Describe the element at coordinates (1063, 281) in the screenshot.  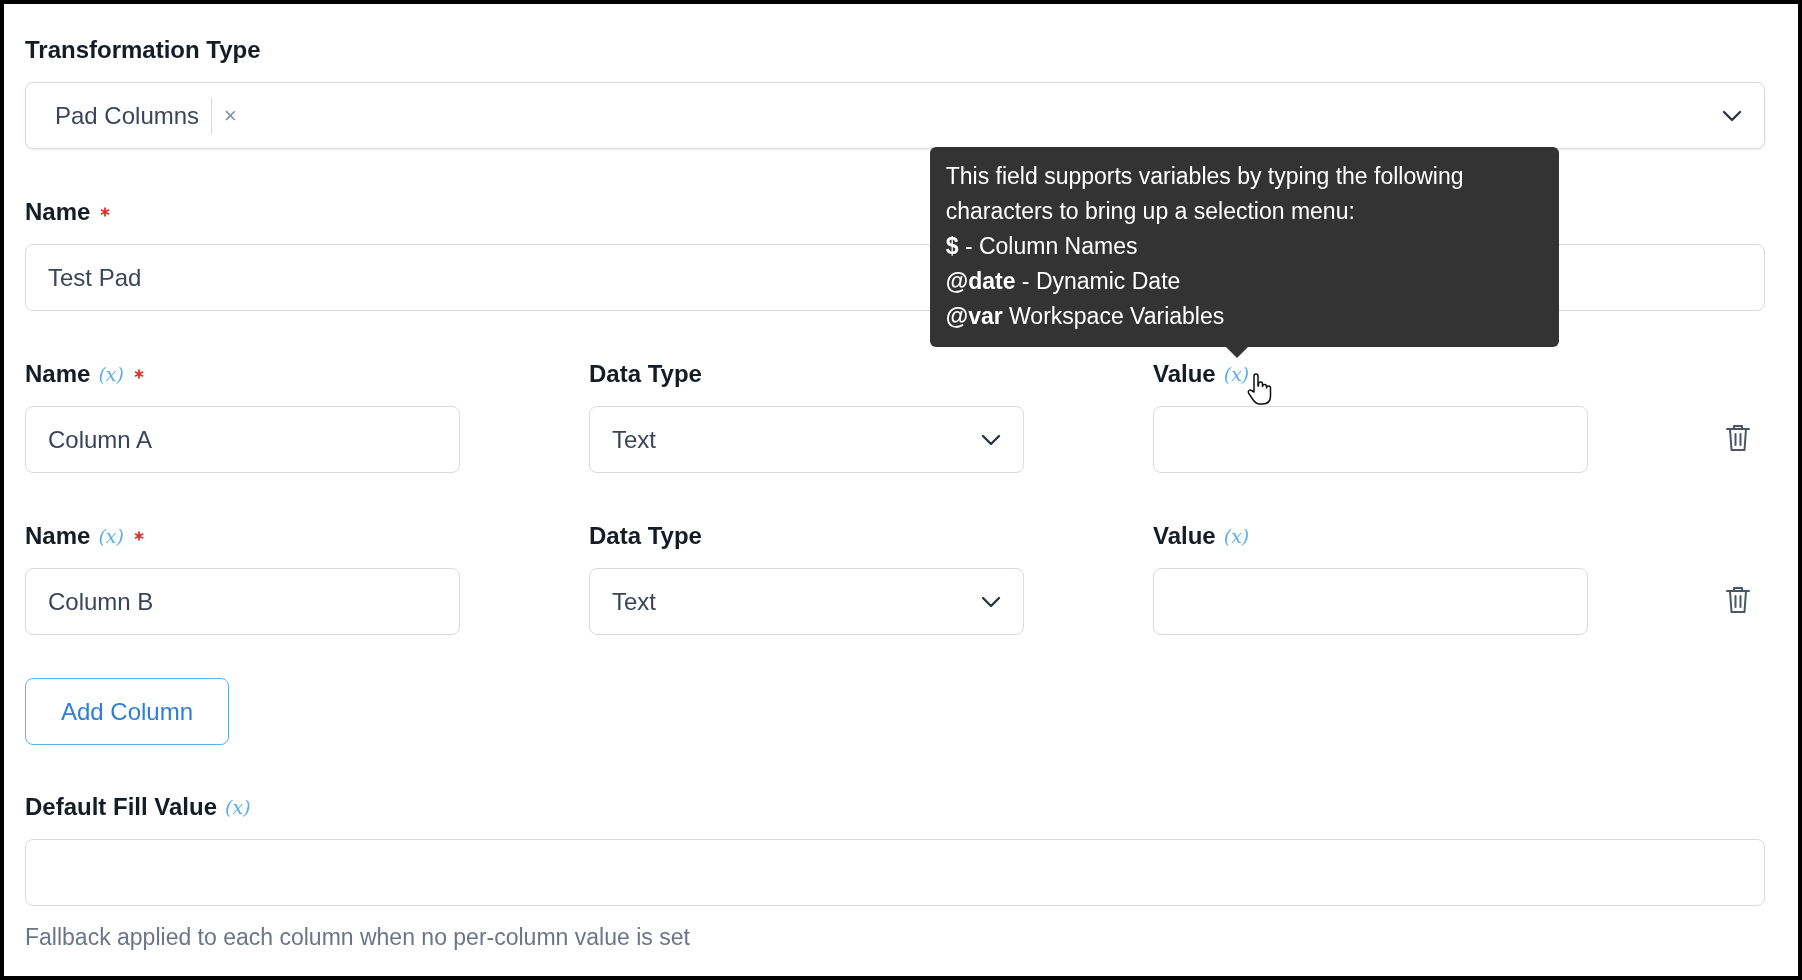
I see `tooltip-text: @date - Dynamic Date` at that location.